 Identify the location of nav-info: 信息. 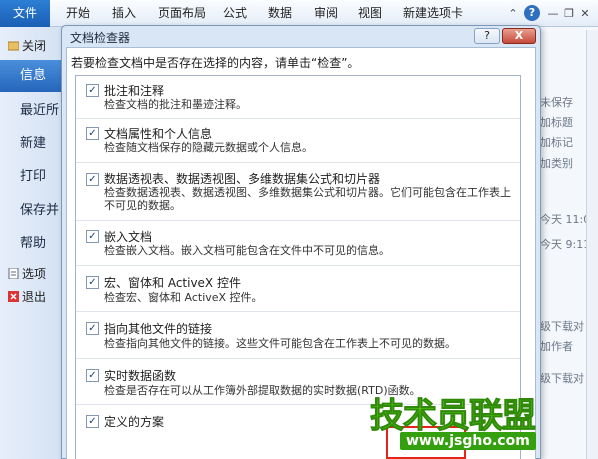
(31, 76).